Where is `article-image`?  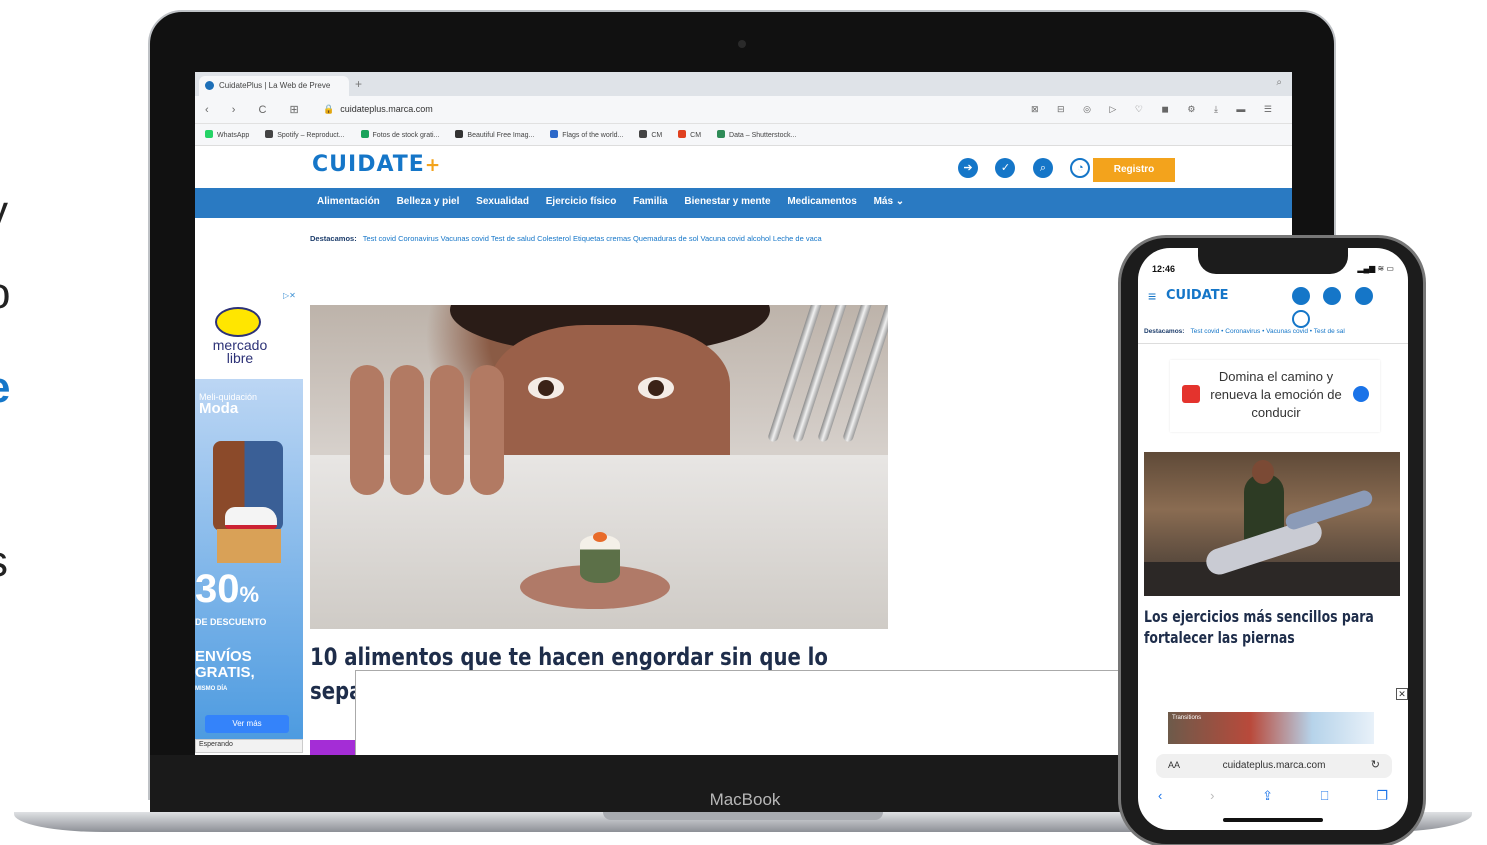
article-image is located at coordinates (1272, 524).